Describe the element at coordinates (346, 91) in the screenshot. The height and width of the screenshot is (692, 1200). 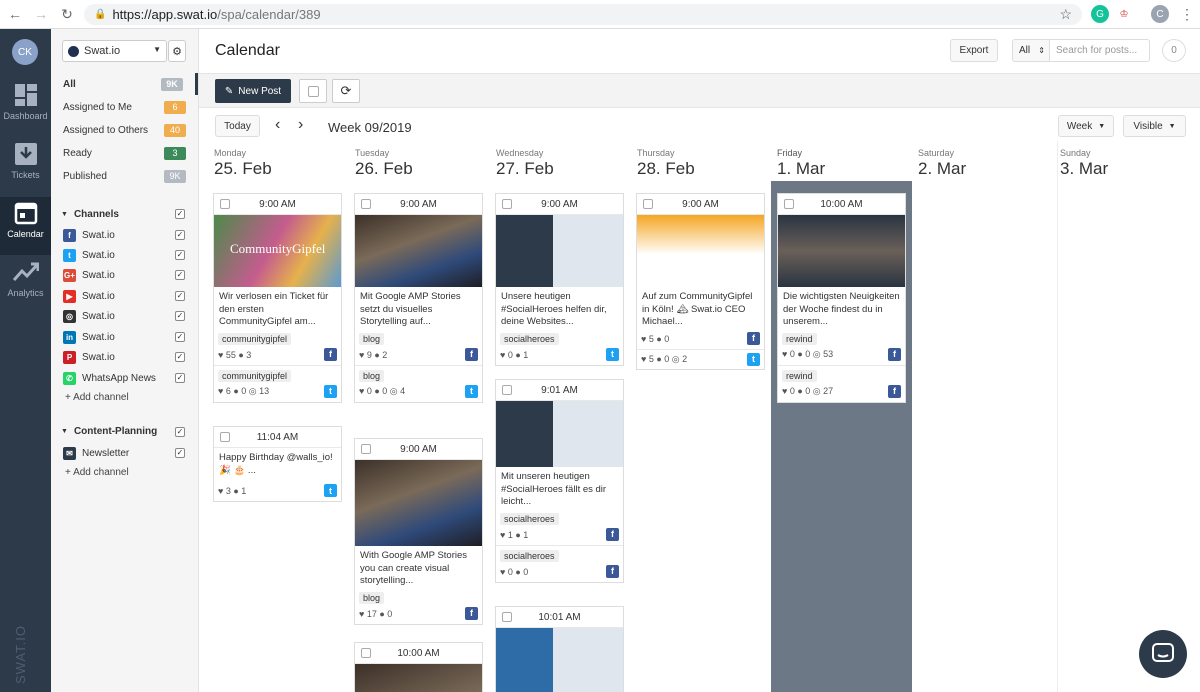
I see `refresh-button: ⟳` at that location.